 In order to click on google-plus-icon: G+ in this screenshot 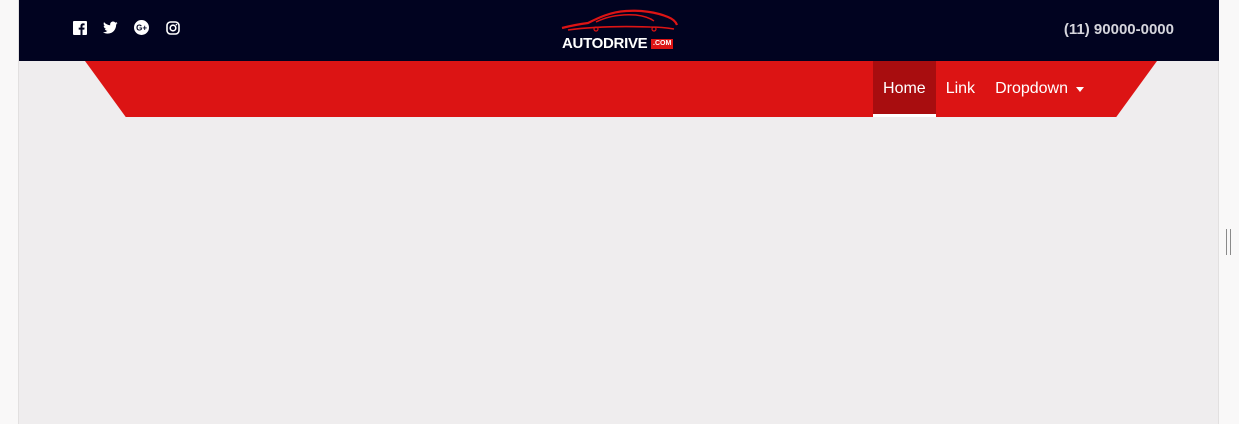, I will do `click(141, 27)`.